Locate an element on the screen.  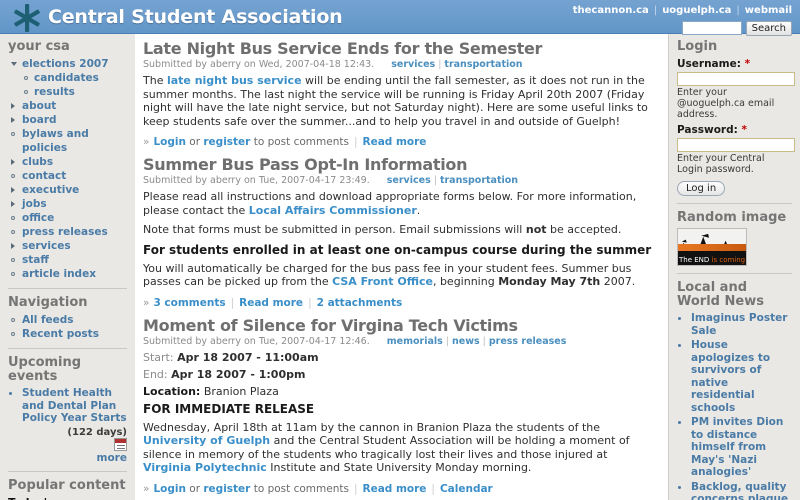
sidebar-item-results: results is located at coordinates (67, 92).